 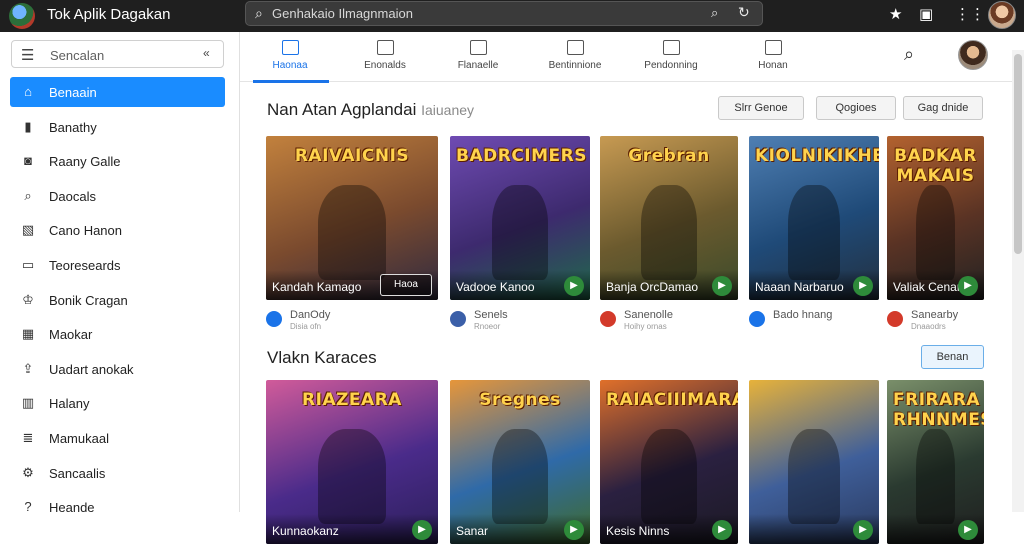 I want to click on refresh-icon: ↻, so click(x=744, y=12).